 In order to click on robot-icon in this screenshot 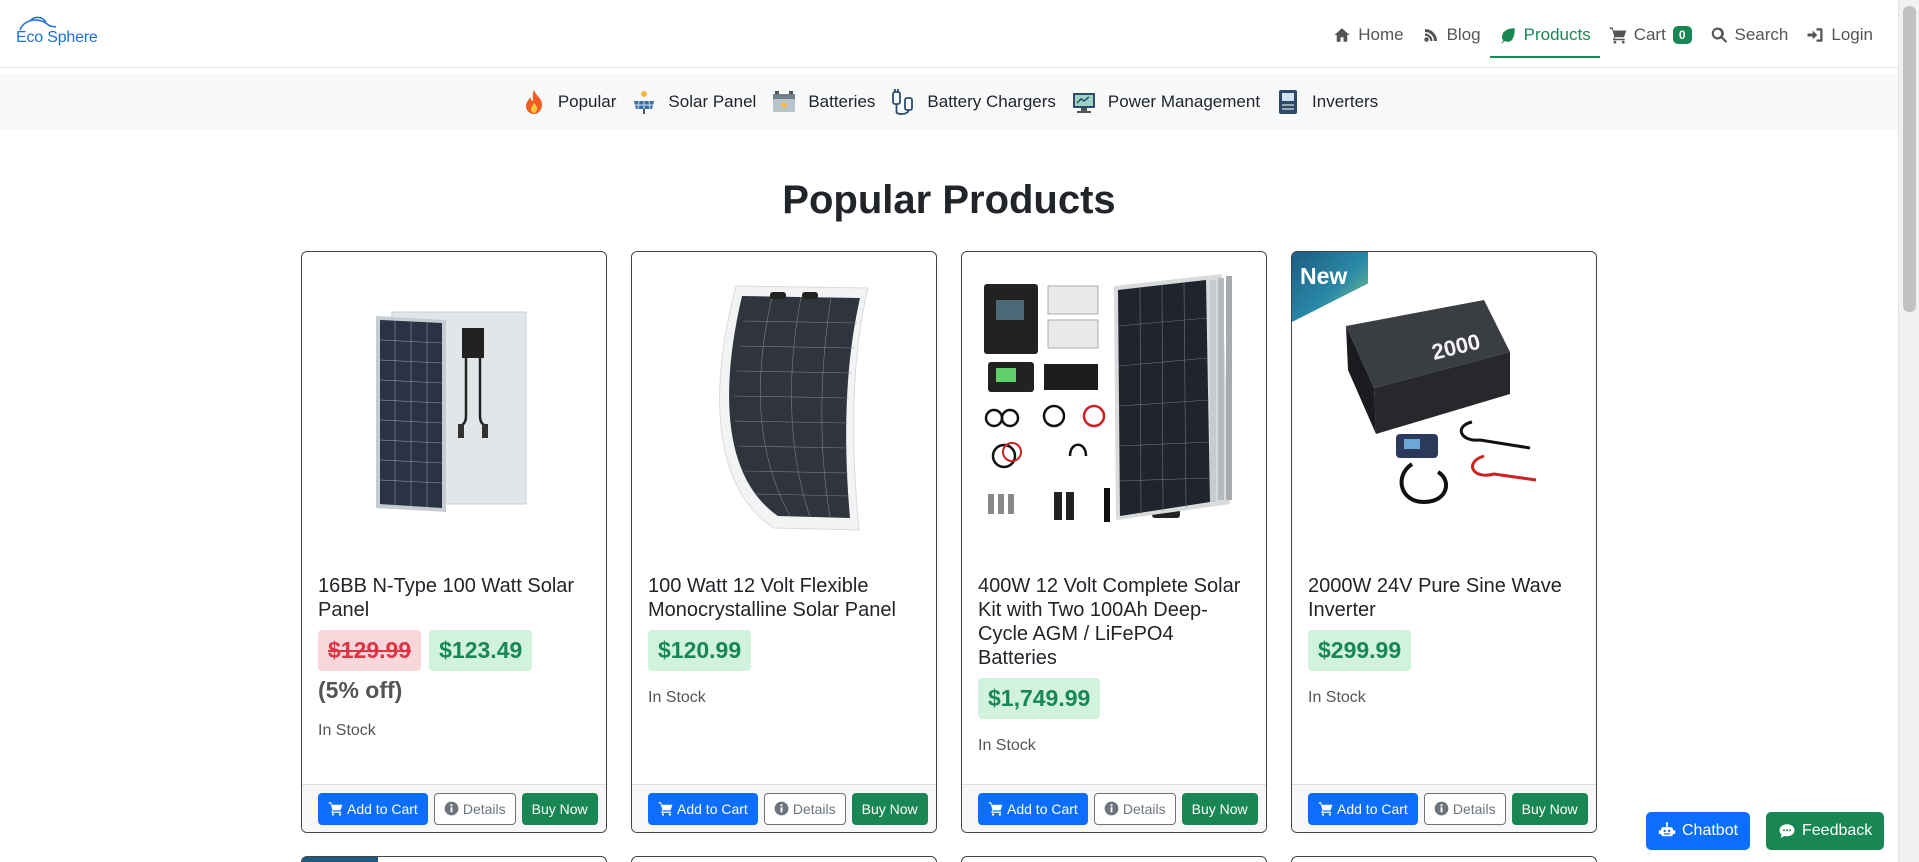, I will do `click(1667, 829)`.